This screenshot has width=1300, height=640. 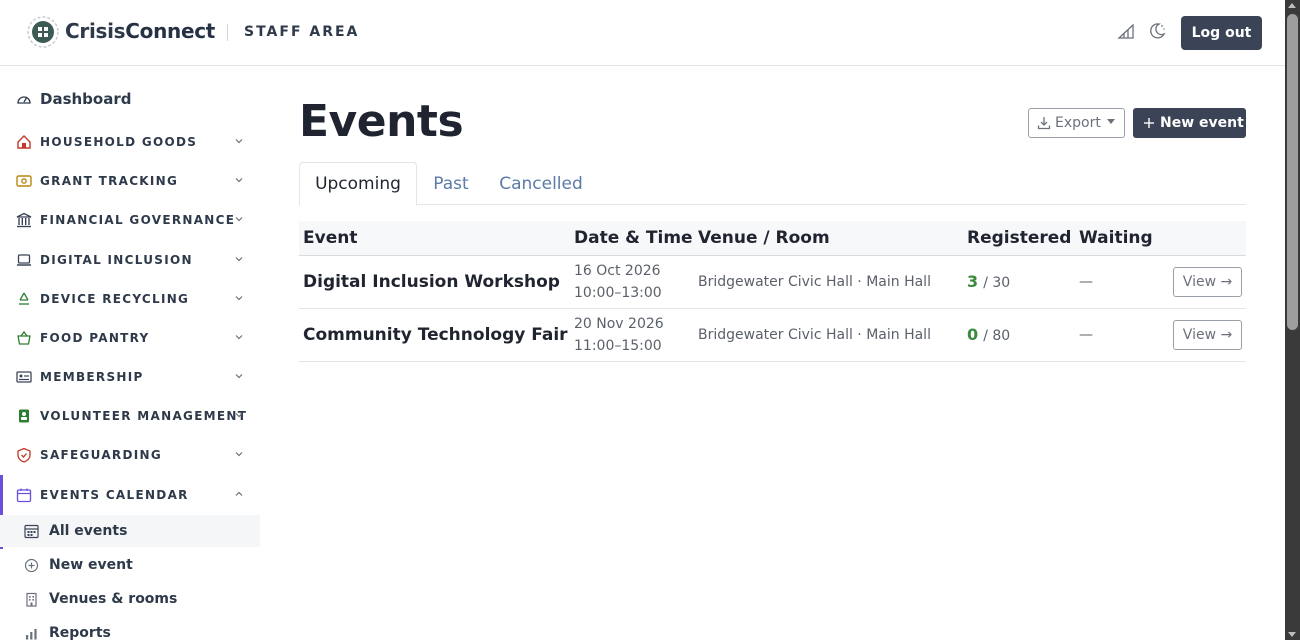 I want to click on caret-down-icon, so click(x=1110, y=121).